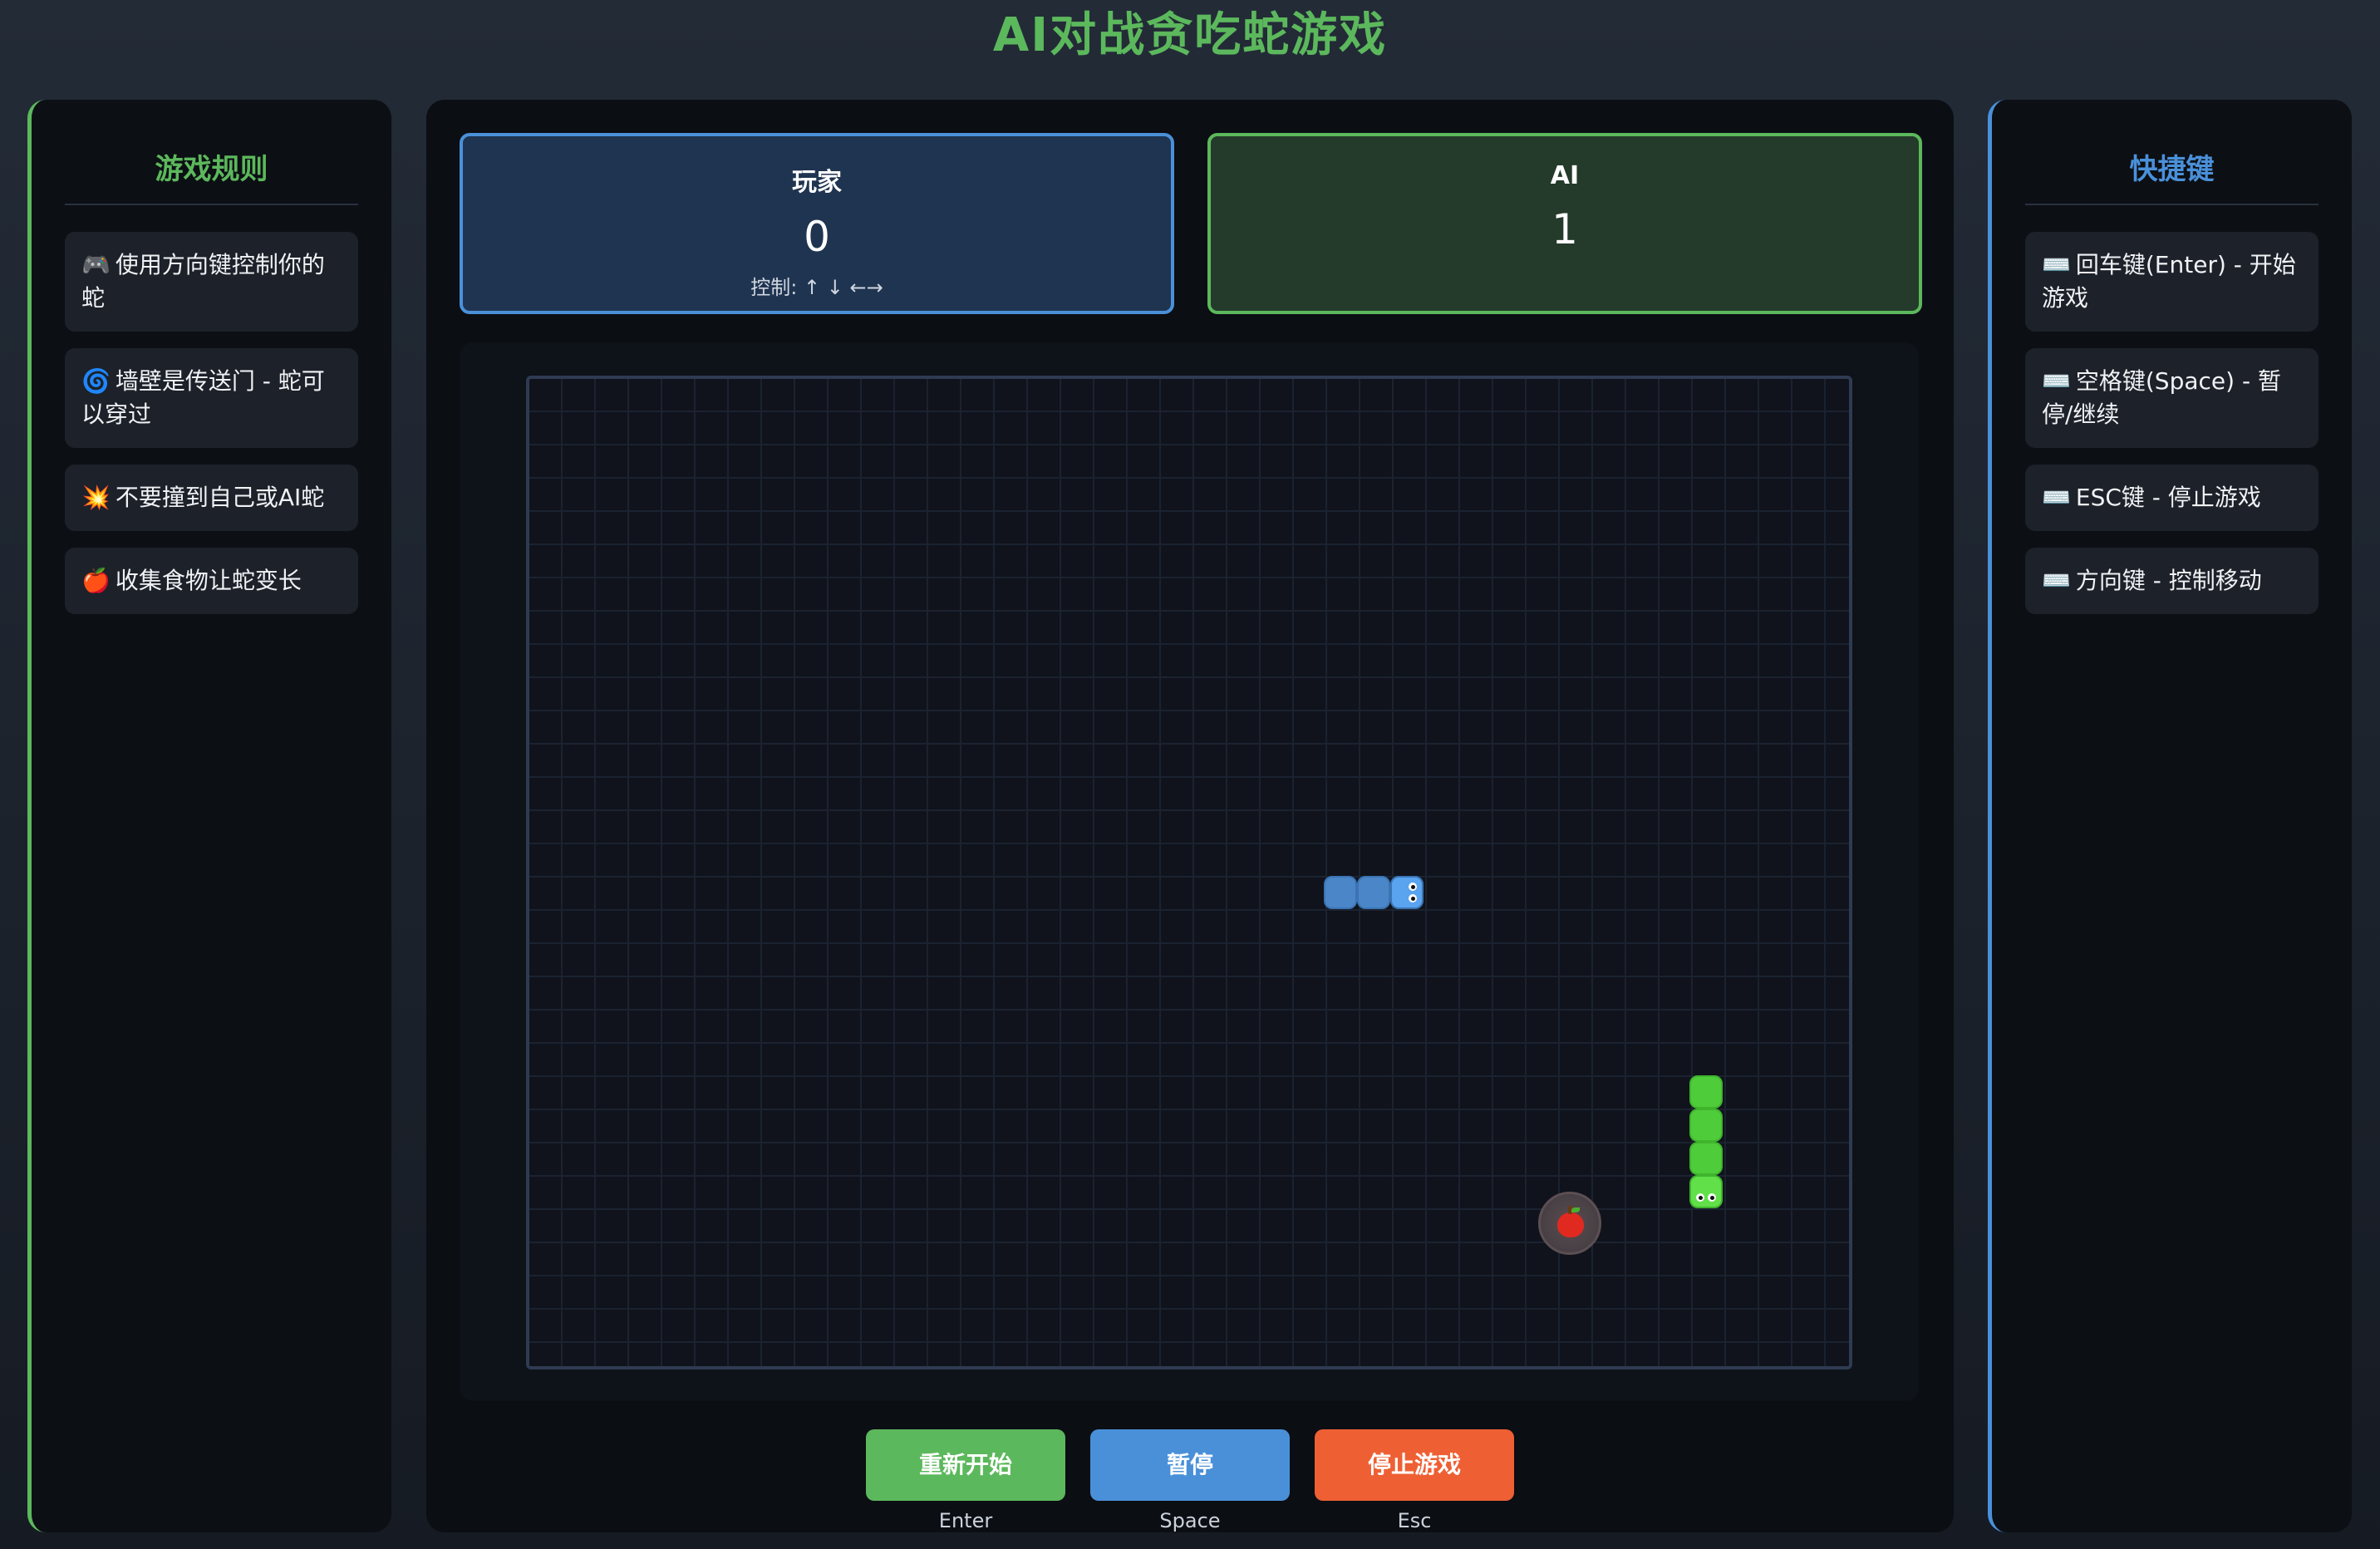 This screenshot has height=1549, width=2380. I want to click on shortcut-item: ⌨️ ESC键 - 停止游戏, so click(2172, 498).